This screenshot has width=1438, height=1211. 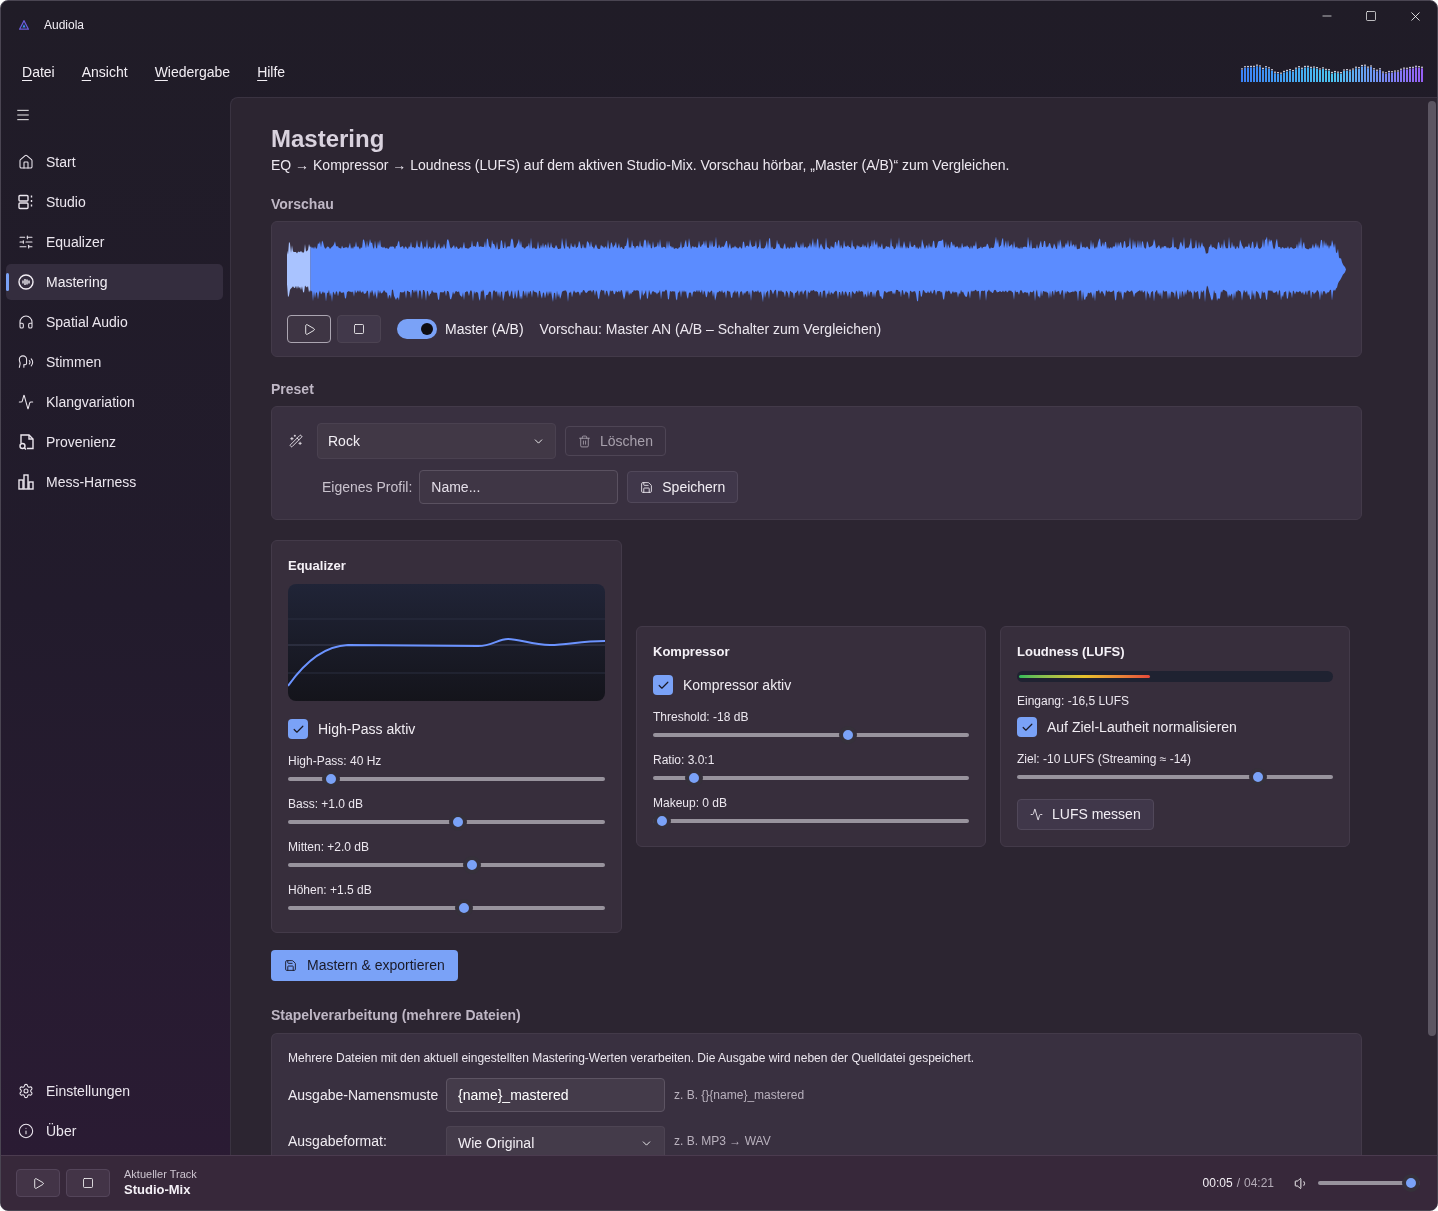 I want to click on card-title: Kompressor, so click(x=692, y=652).